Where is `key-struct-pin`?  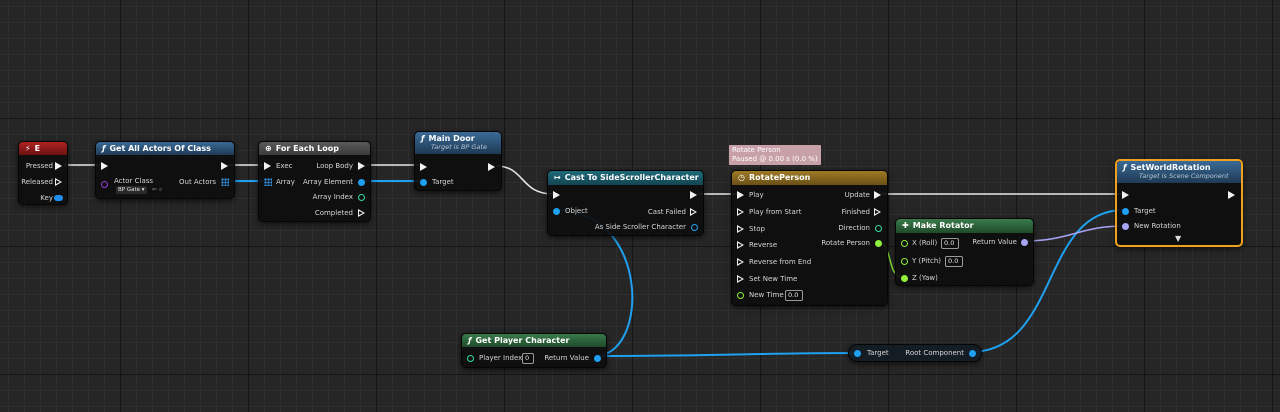 key-struct-pin is located at coordinates (58, 198).